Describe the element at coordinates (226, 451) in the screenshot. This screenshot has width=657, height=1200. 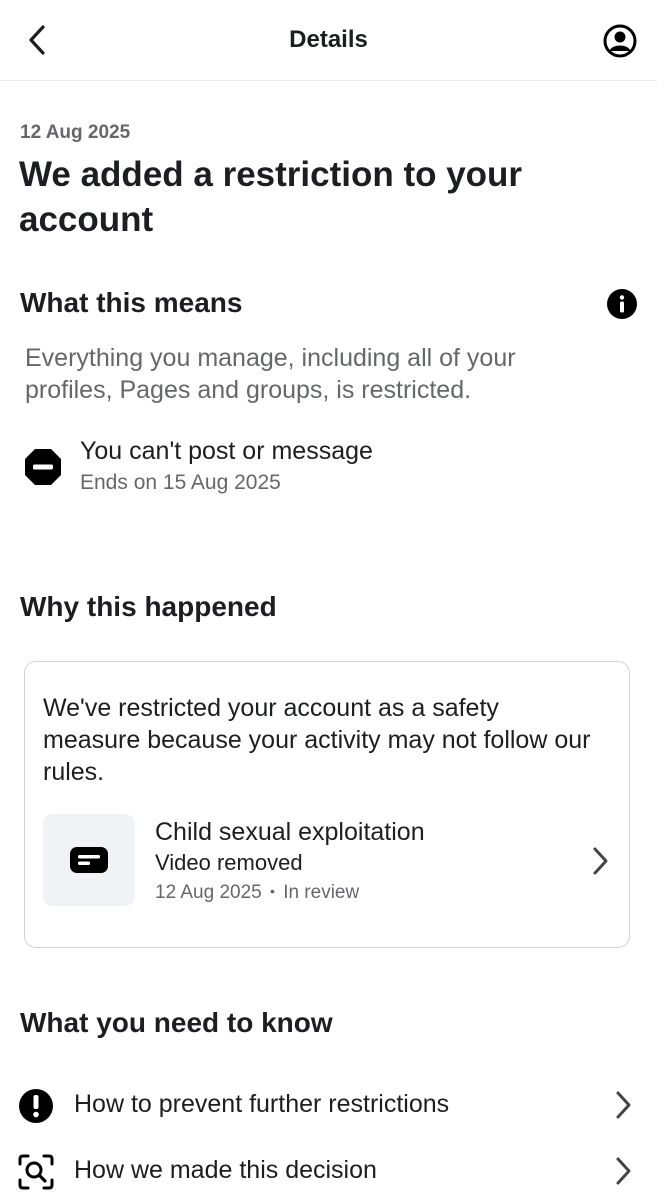
I see `restriction-title: You can't post or message` at that location.